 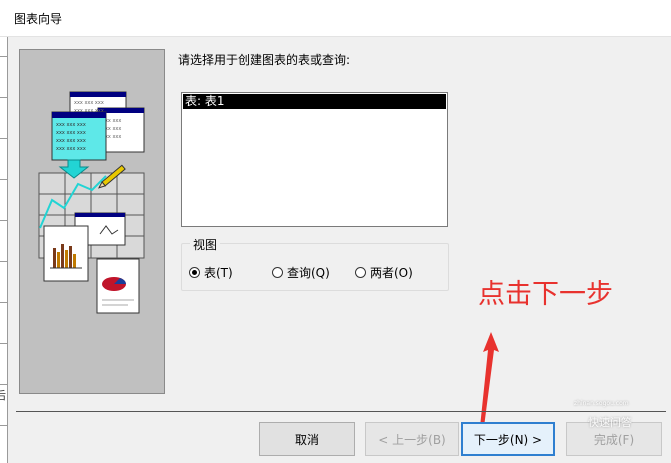 What do you see at coordinates (308, 273) in the screenshot?
I see `radio-query-label: 查询(Q)` at bounding box center [308, 273].